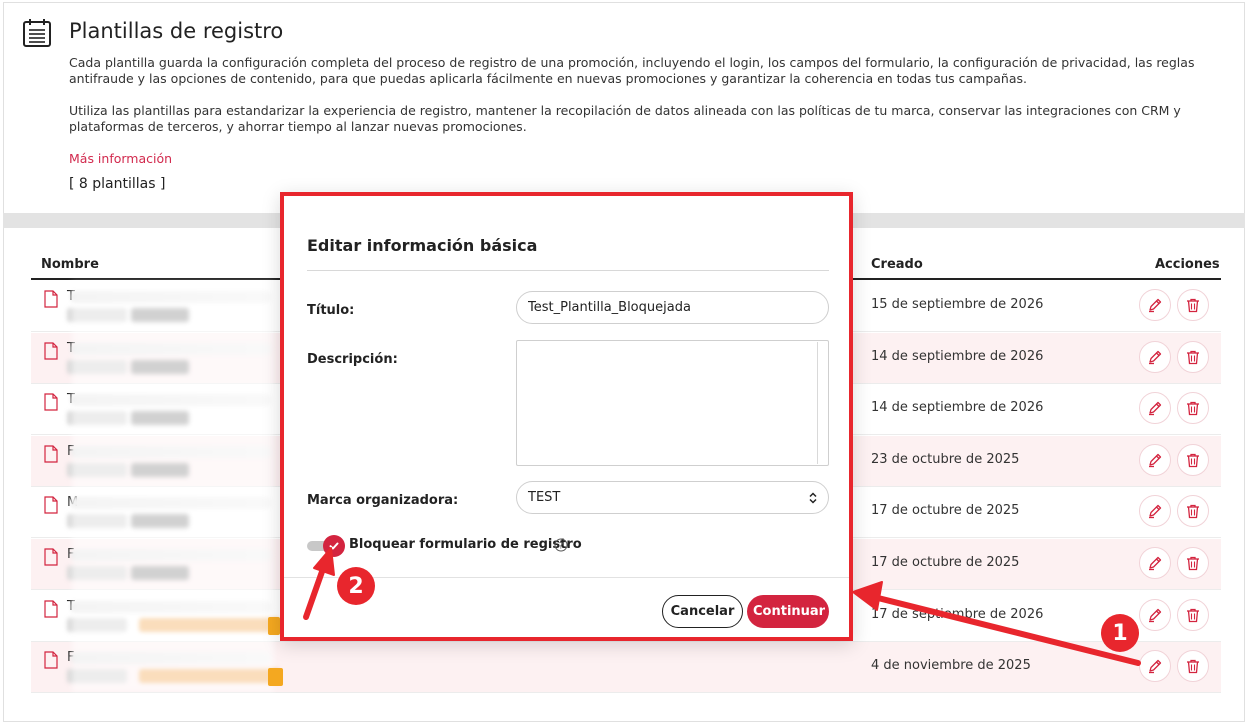 Image resolution: width=1250 pixels, height=726 pixels. What do you see at coordinates (568, 270) in the screenshot?
I see `modal-title-divider` at bounding box center [568, 270].